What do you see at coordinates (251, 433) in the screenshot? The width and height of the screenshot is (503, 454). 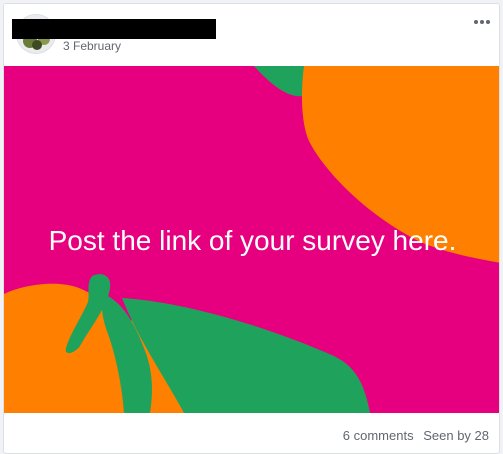 I see `post-footer: 6 comments Seen by 28` at bounding box center [251, 433].